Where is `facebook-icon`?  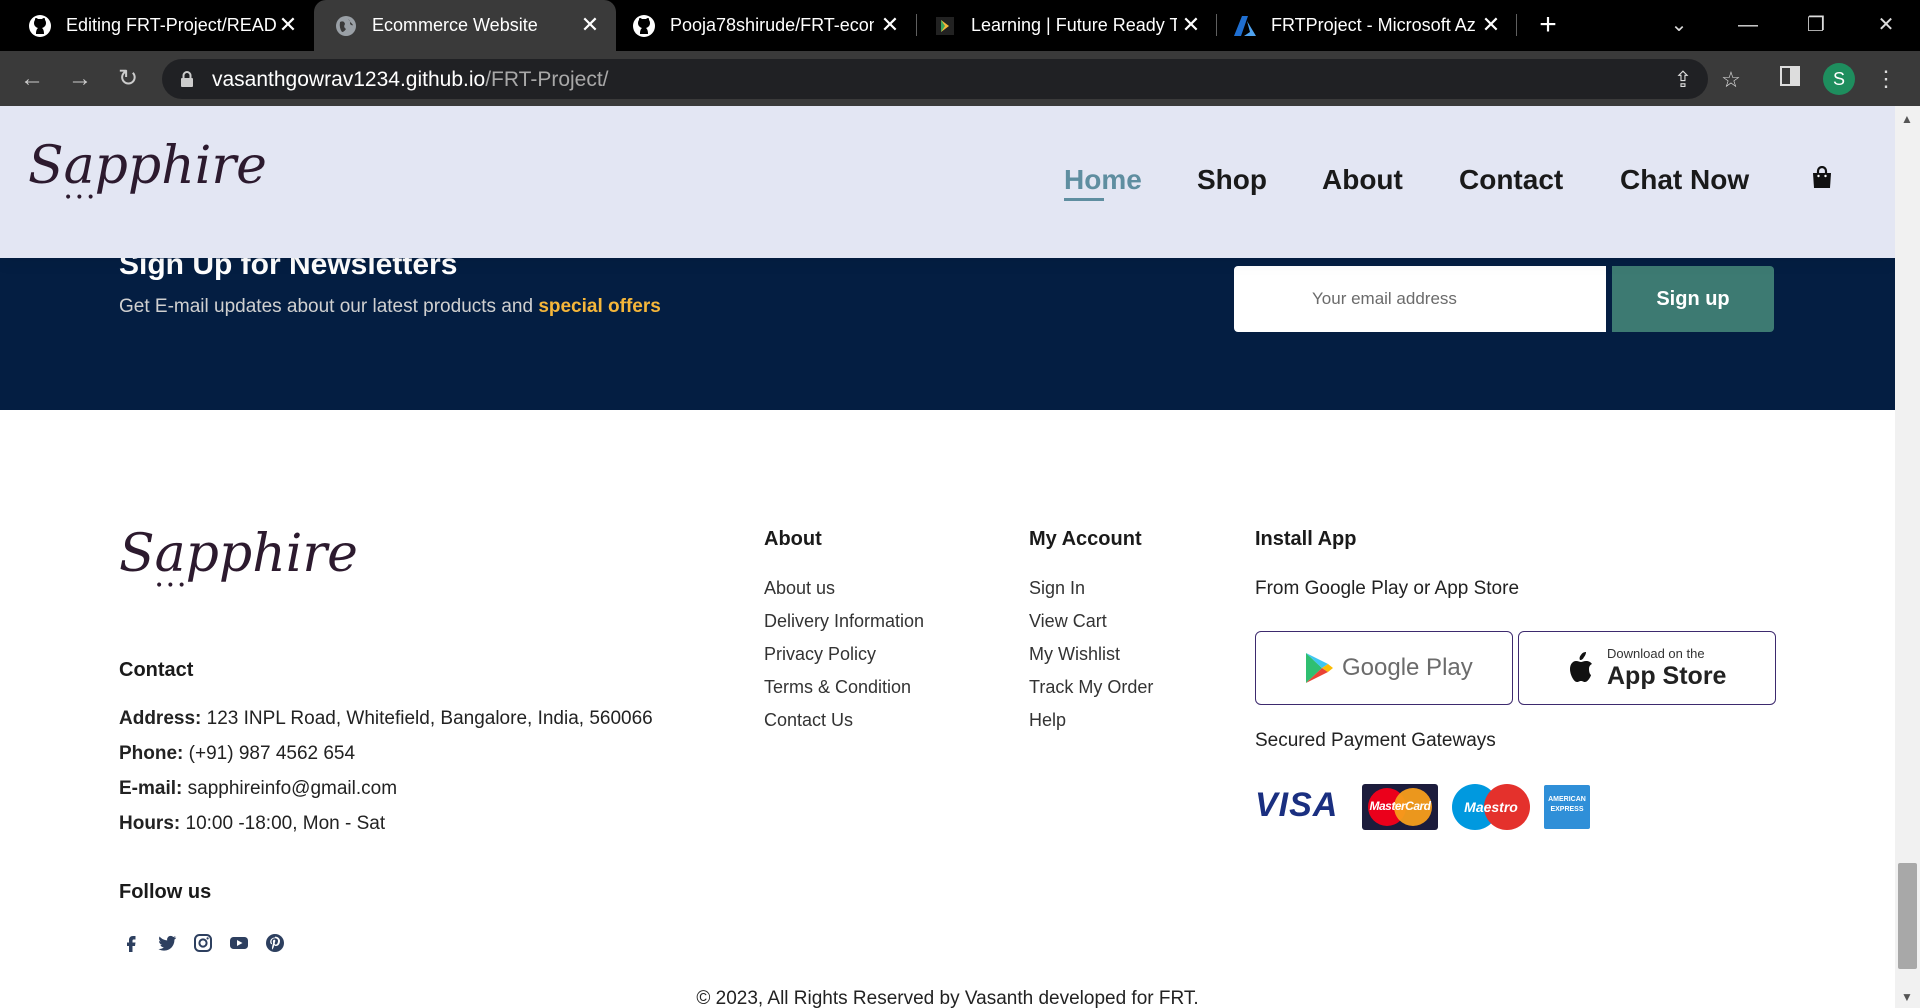 facebook-icon is located at coordinates (131, 943).